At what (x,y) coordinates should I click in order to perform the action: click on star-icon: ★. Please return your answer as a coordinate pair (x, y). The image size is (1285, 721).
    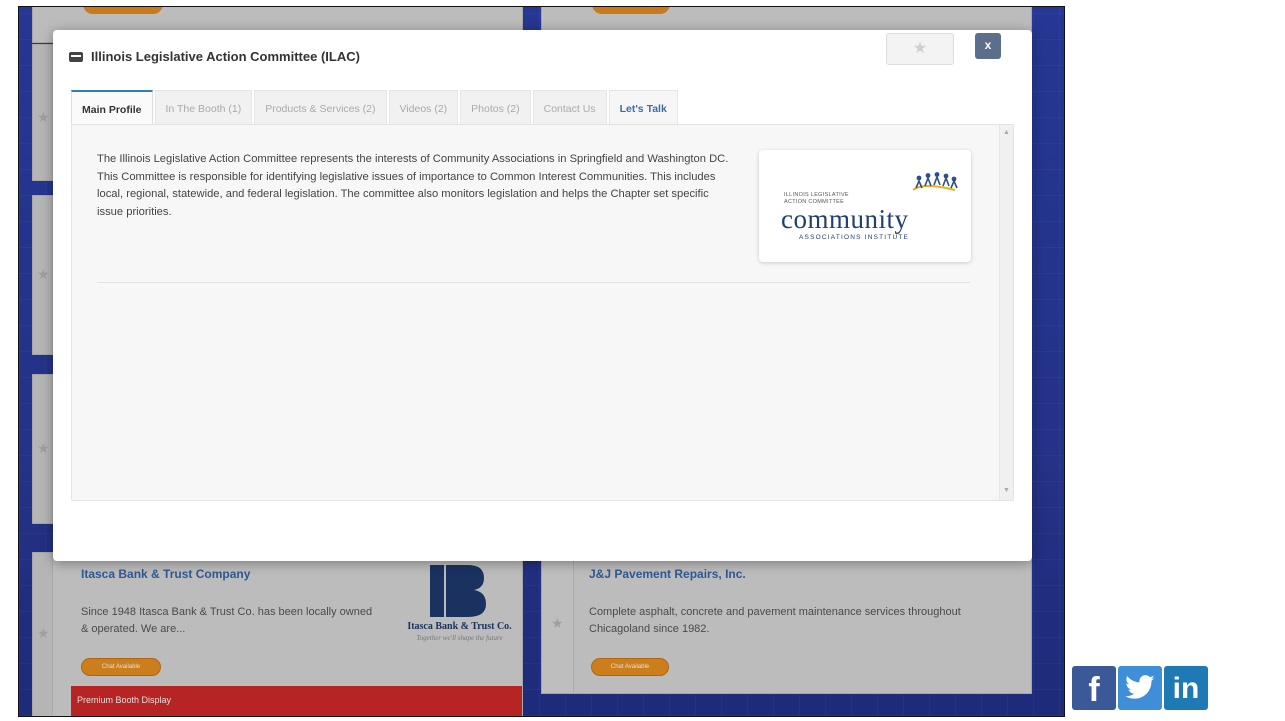
    Looking at the image, I should click on (920, 48).